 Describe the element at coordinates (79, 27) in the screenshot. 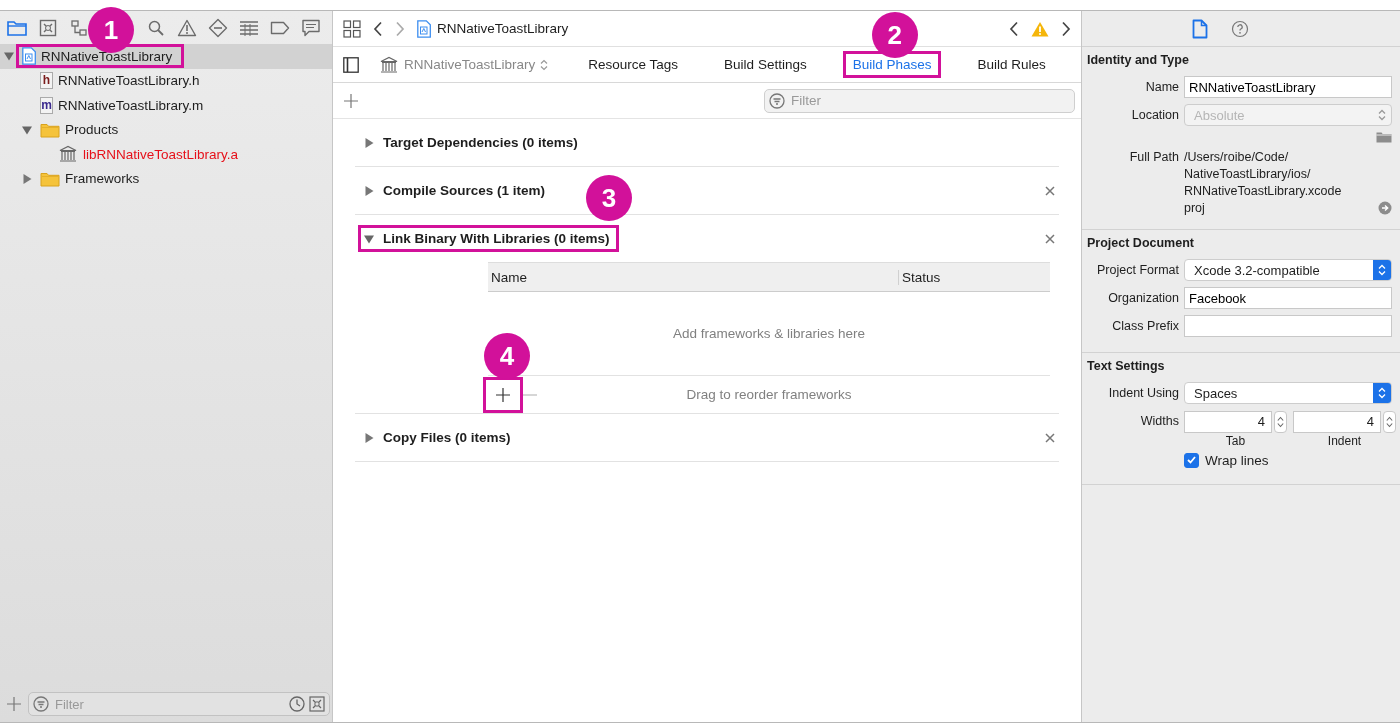

I see `hierarchy-icon` at that location.